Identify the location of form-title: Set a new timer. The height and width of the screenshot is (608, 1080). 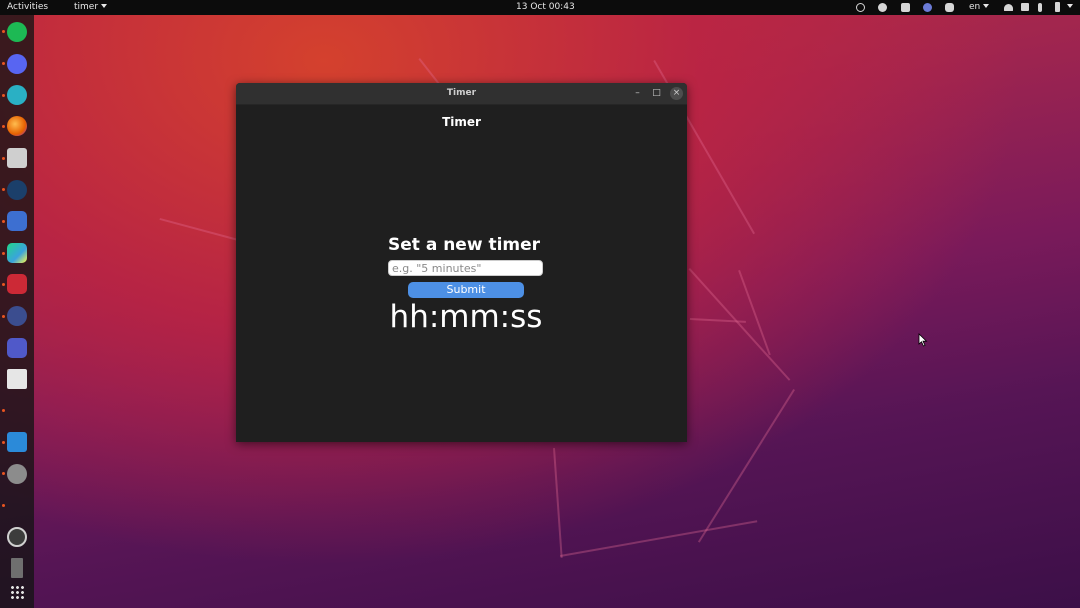
(464, 245).